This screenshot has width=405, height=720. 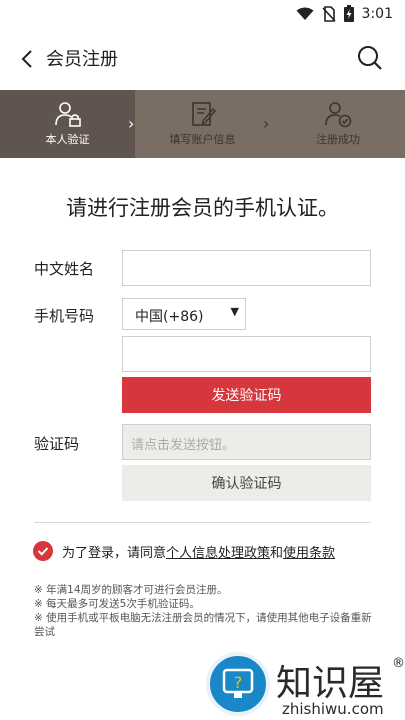 What do you see at coordinates (169, 317) in the screenshot?
I see `country-code-value: 中国(+86)` at bounding box center [169, 317].